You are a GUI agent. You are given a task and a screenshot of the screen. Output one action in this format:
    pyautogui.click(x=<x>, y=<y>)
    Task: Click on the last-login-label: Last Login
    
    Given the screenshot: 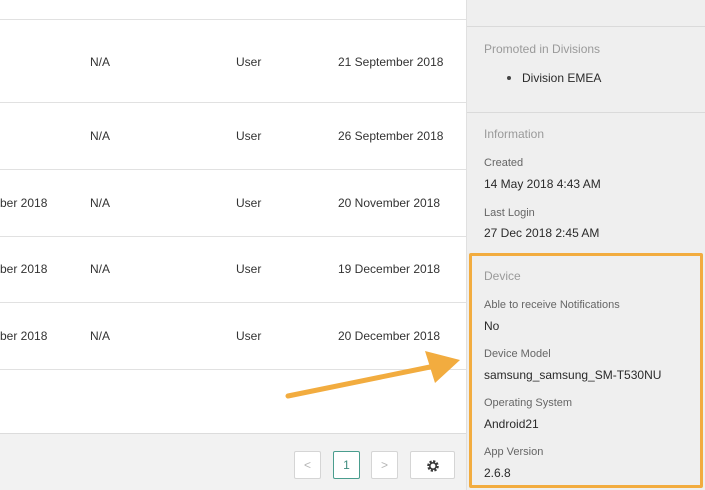 What is the action you would take?
    pyautogui.click(x=509, y=213)
    